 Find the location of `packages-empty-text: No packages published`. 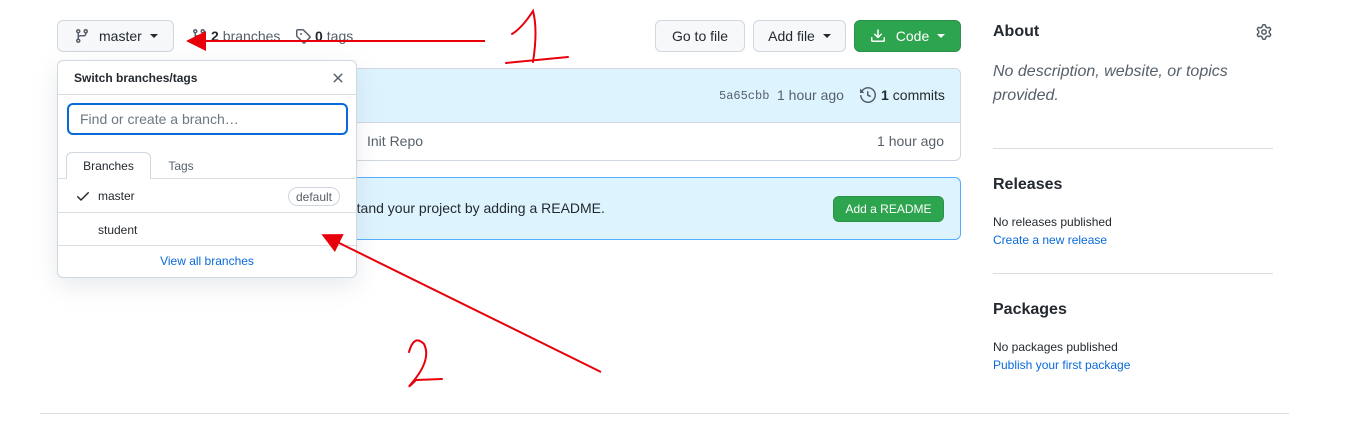

packages-empty-text: No packages published is located at coordinates (1055, 347).